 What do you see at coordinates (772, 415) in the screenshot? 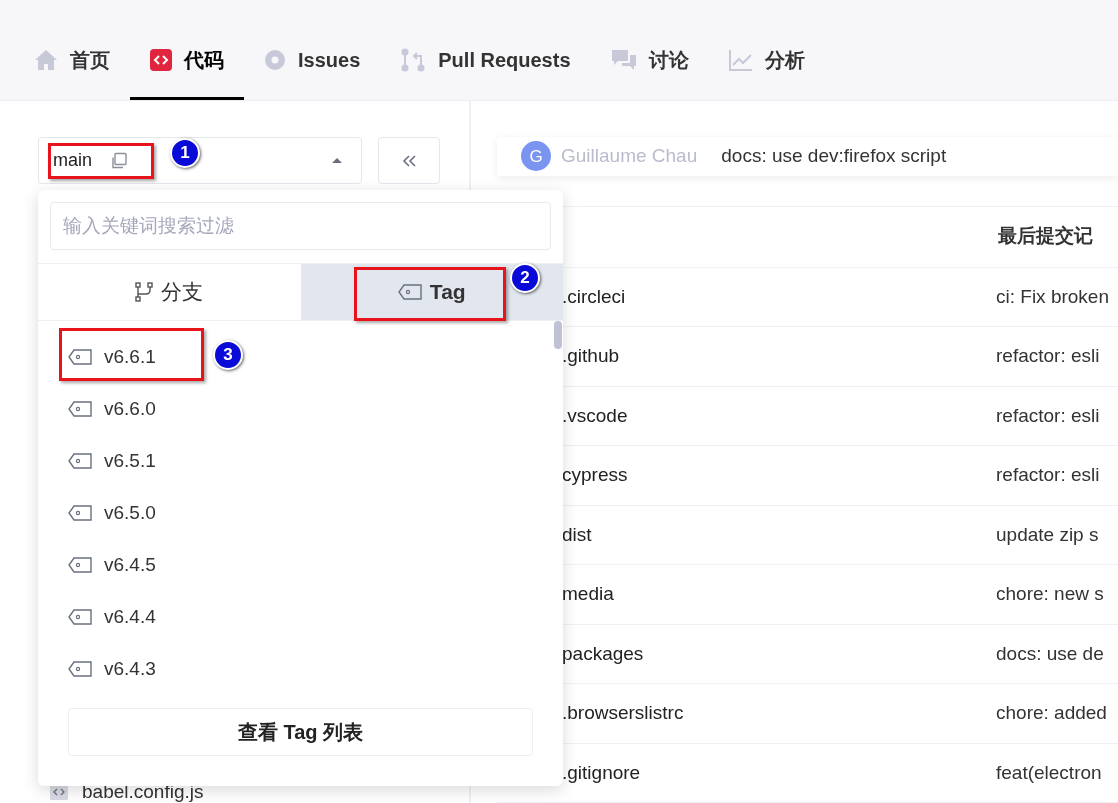
I see `file-name: .vscode` at bounding box center [772, 415].